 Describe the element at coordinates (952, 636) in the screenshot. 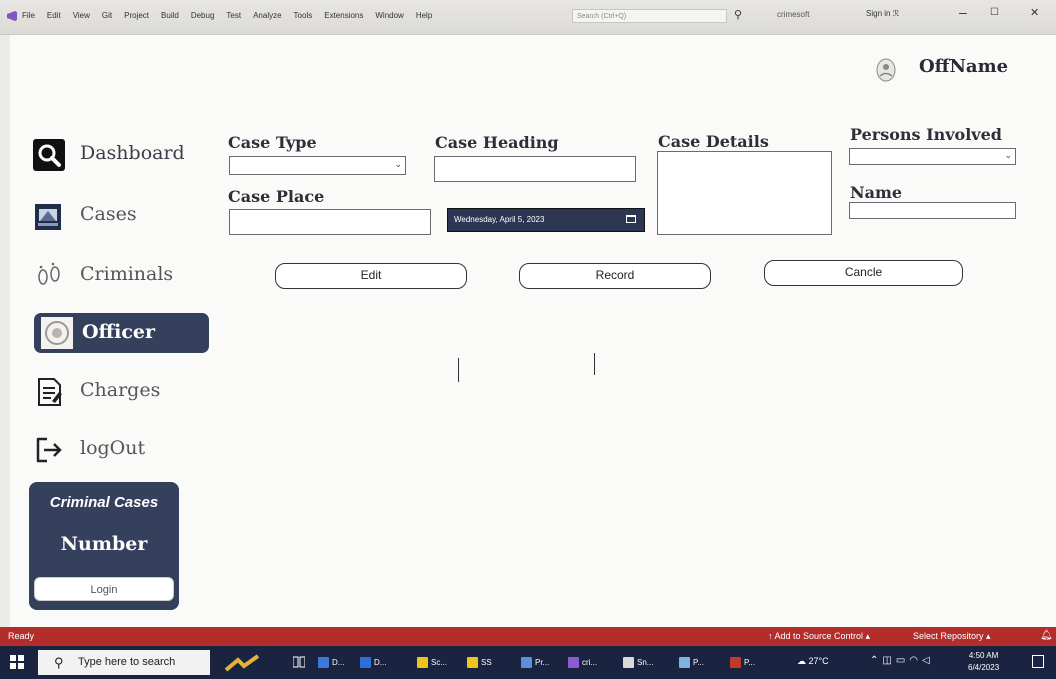

I see `select-repository-button: Select Repository ▴` at that location.